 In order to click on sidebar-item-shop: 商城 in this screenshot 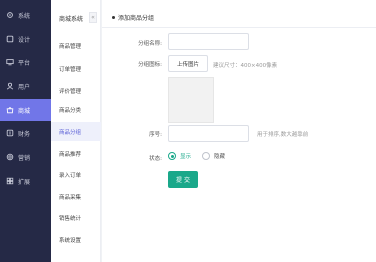, I will do `click(25, 110)`.